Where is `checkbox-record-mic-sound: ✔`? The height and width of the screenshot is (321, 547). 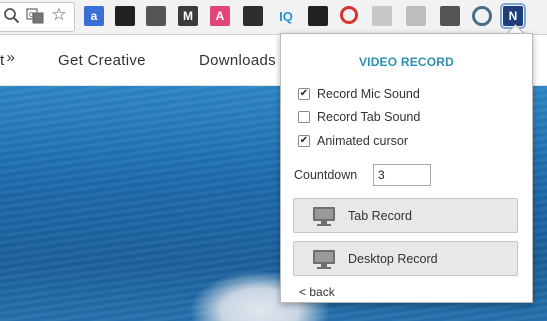 checkbox-record-mic-sound: ✔ is located at coordinates (304, 94).